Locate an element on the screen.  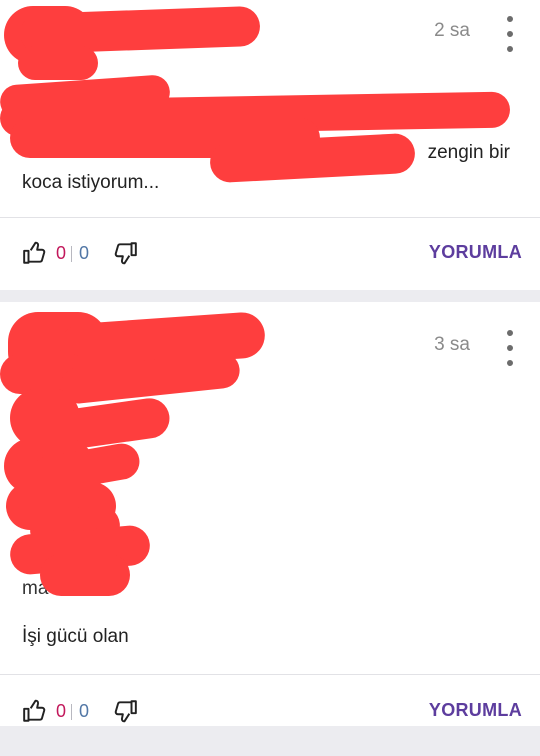
post-time: 2 sa is located at coordinates (452, 30).